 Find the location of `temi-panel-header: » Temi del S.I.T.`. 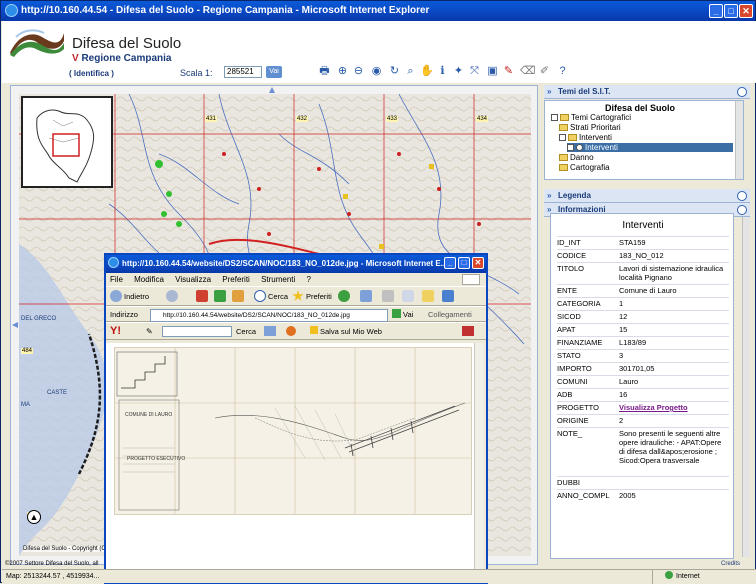

temi-panel-header: » Temi del S.I.T. is located at coordinates (647, 92).